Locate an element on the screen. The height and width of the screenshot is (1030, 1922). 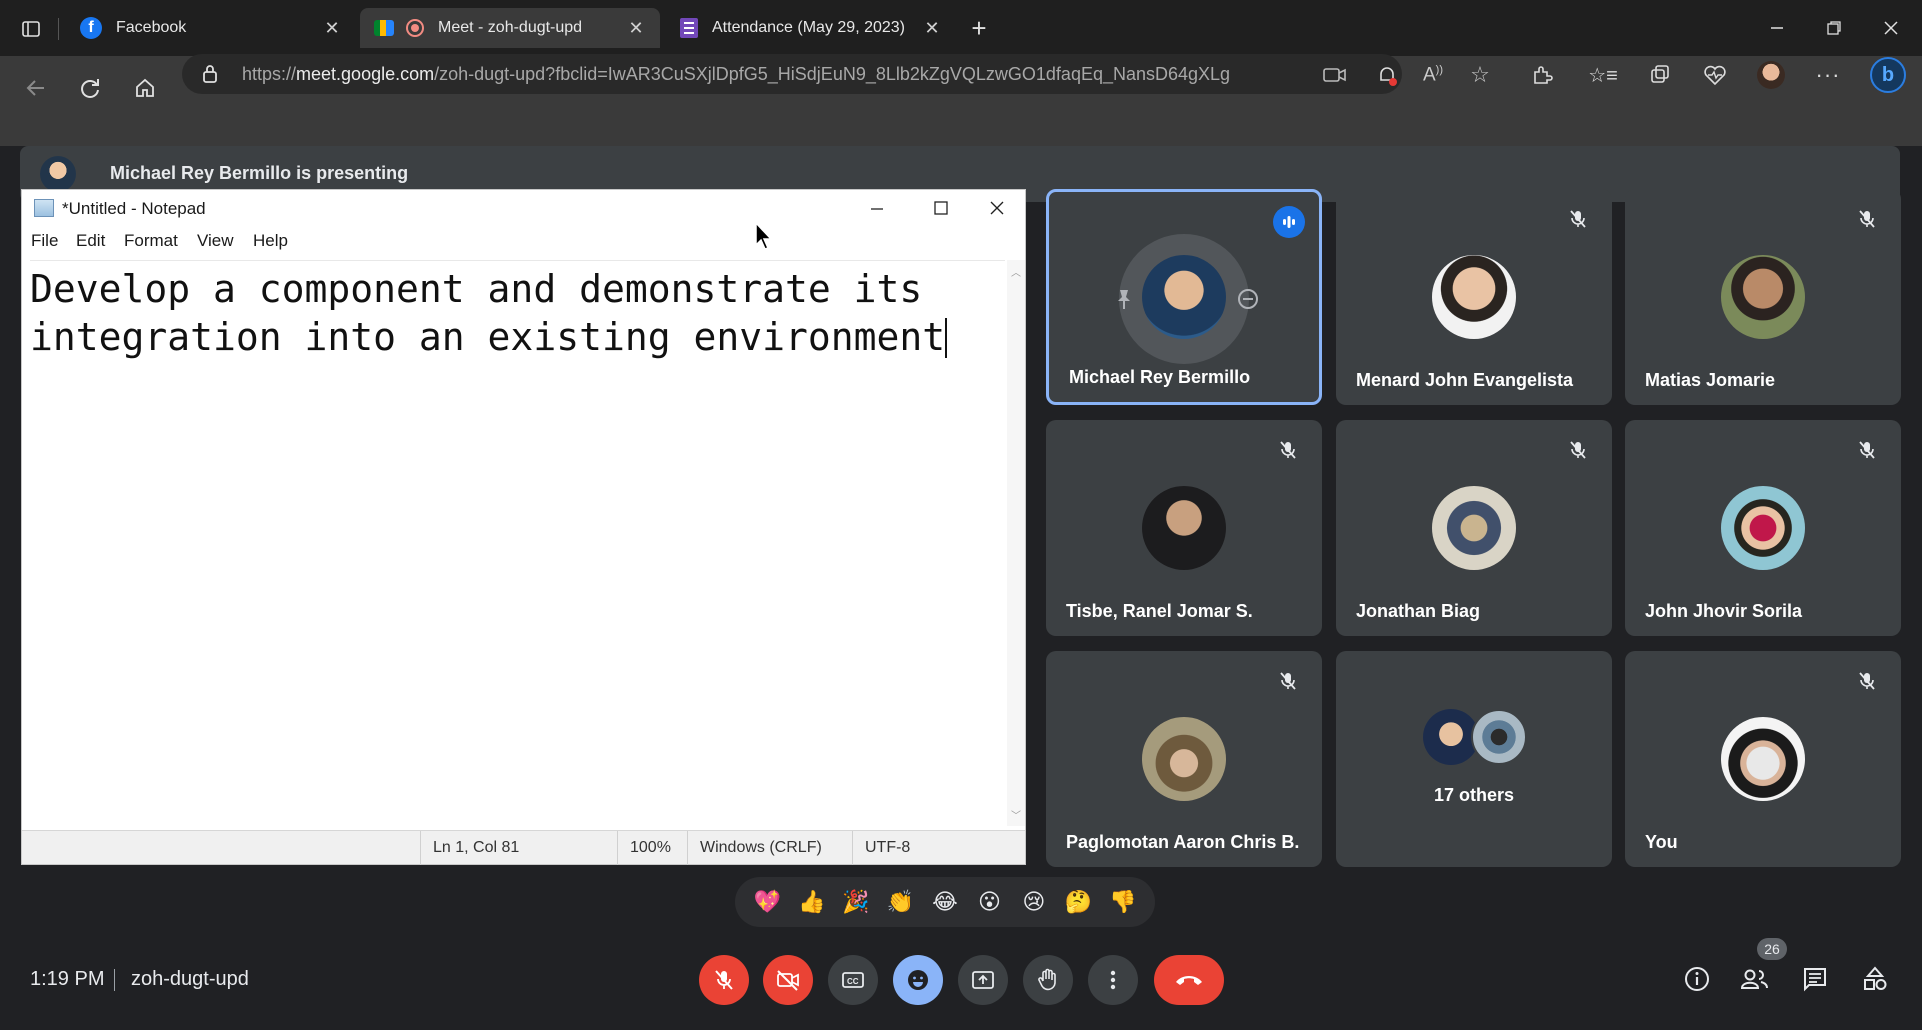
reactions-bar: 💖 👍 🎉 👏 😂 😮 😢 🤔 👎 is located at coordinates (945, 902).